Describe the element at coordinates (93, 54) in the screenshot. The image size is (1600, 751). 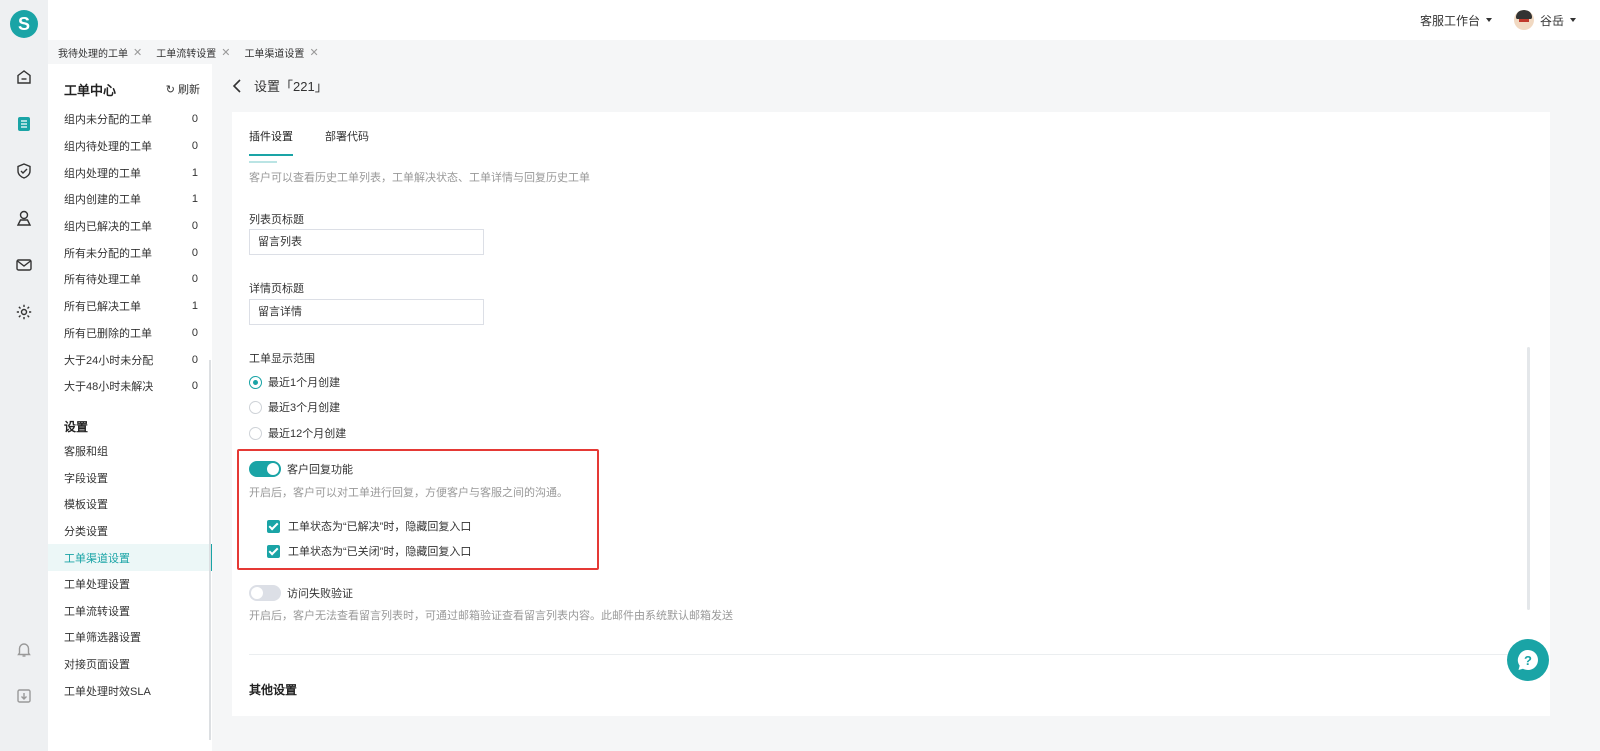
I see `tab-label: 我待处理的工单` at that location.